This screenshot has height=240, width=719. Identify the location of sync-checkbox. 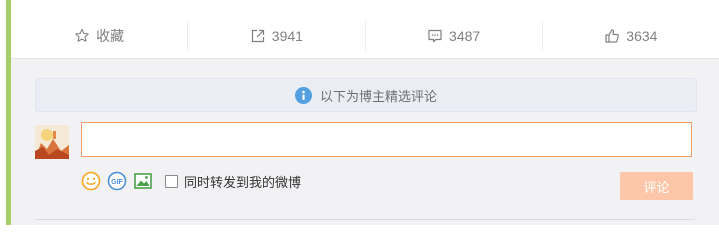
(171, 181).